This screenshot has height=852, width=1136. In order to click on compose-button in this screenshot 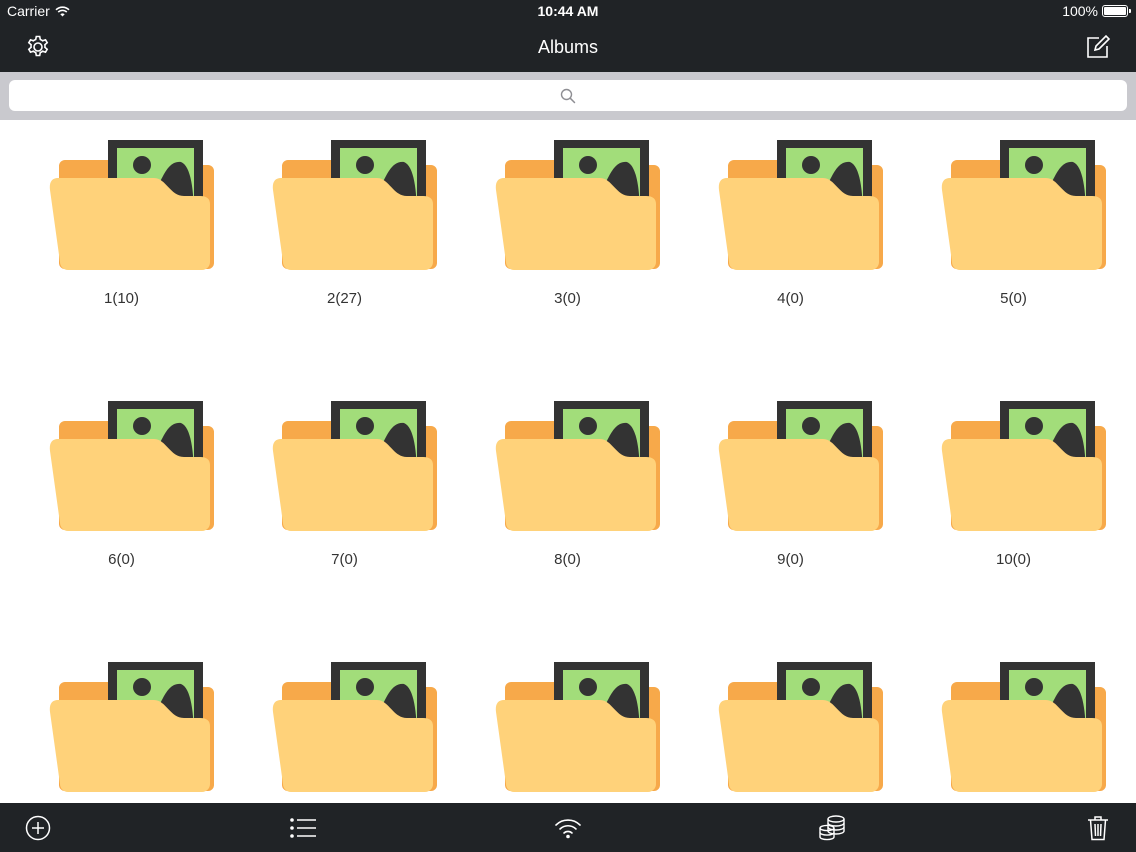, I will do `click(1098, 47)`.